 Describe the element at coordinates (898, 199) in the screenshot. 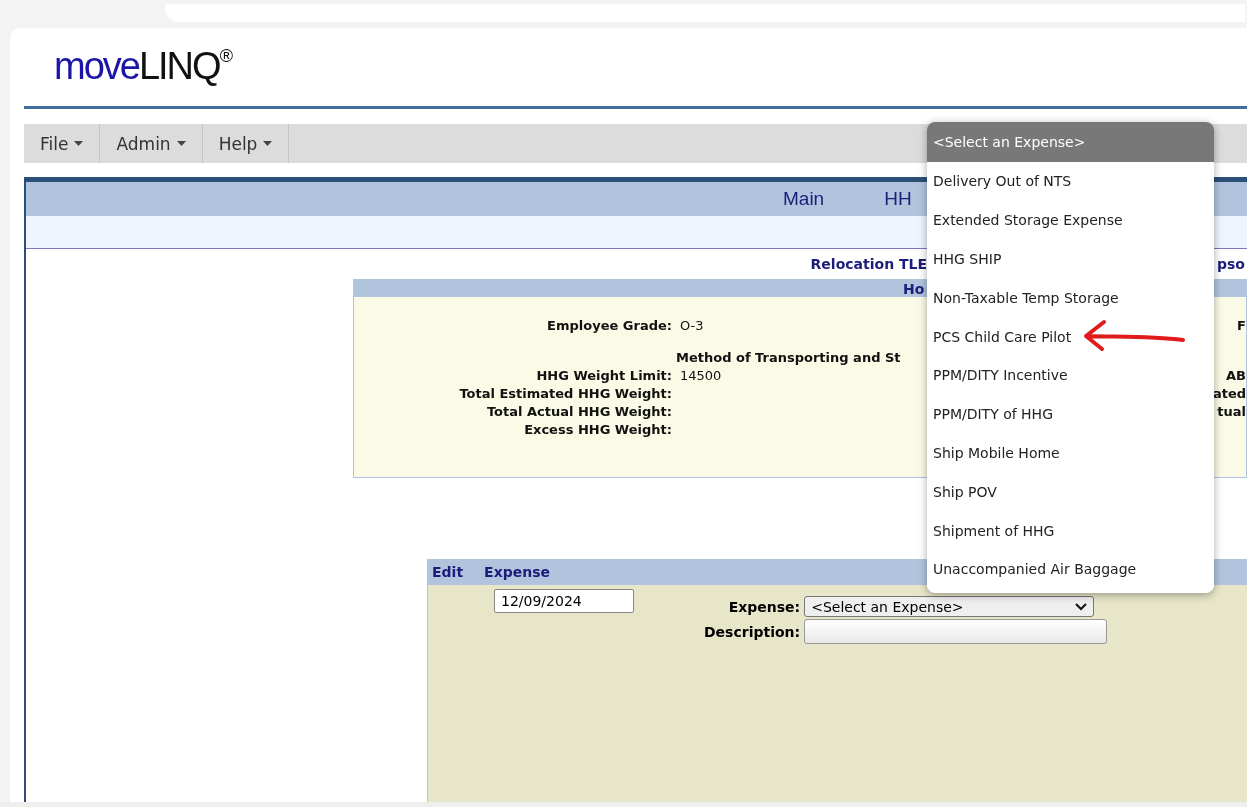

I see `tab: HH` at that location.